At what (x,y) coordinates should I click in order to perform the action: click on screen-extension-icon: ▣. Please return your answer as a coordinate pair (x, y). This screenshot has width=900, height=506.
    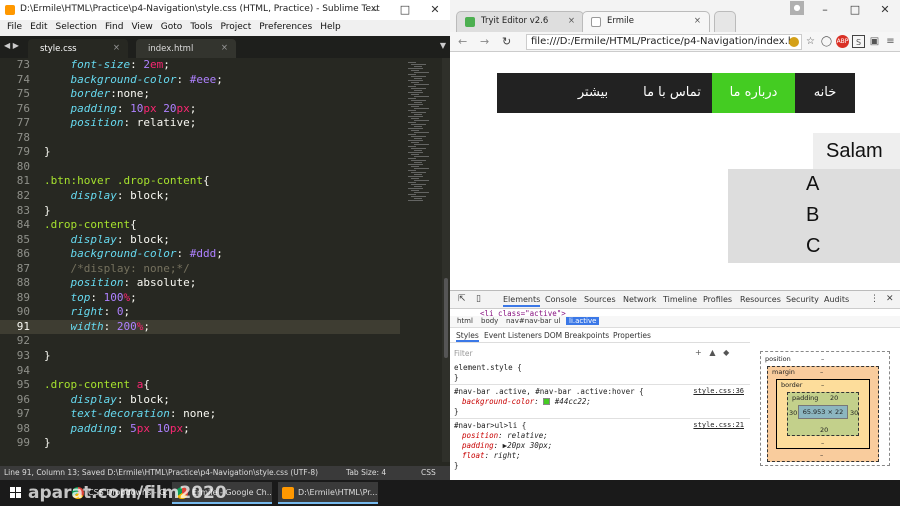
    Looking at the image, I should click on (874, 41).